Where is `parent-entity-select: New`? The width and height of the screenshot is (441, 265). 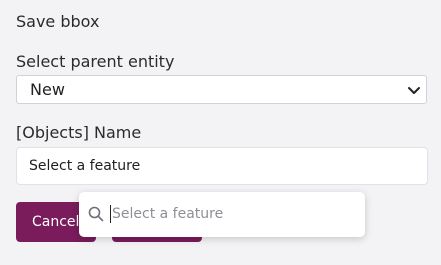 parent-entity-select: New is located at coordinates (221, 89).